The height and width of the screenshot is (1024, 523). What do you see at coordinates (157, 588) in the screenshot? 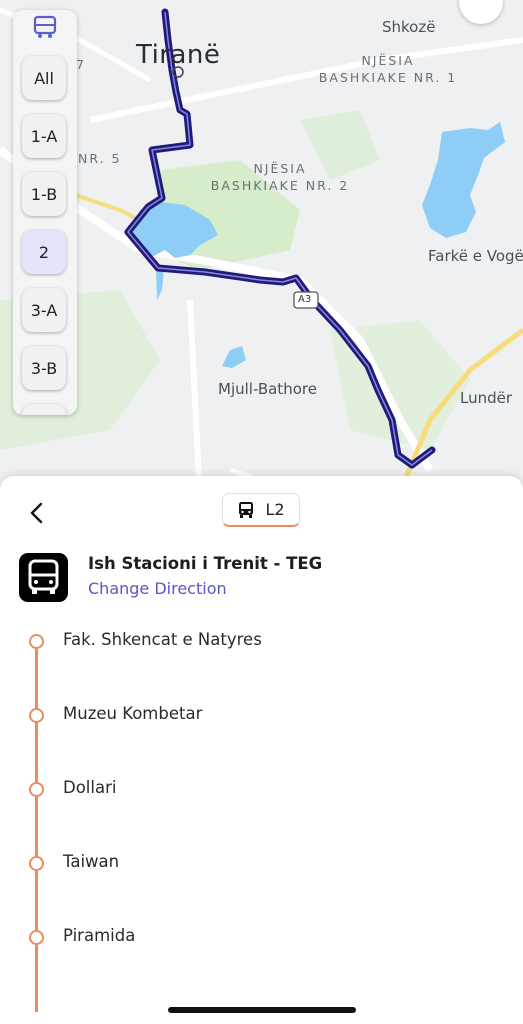
I see `change-direction-link: Change Direction` at bounding box center [157, 588].